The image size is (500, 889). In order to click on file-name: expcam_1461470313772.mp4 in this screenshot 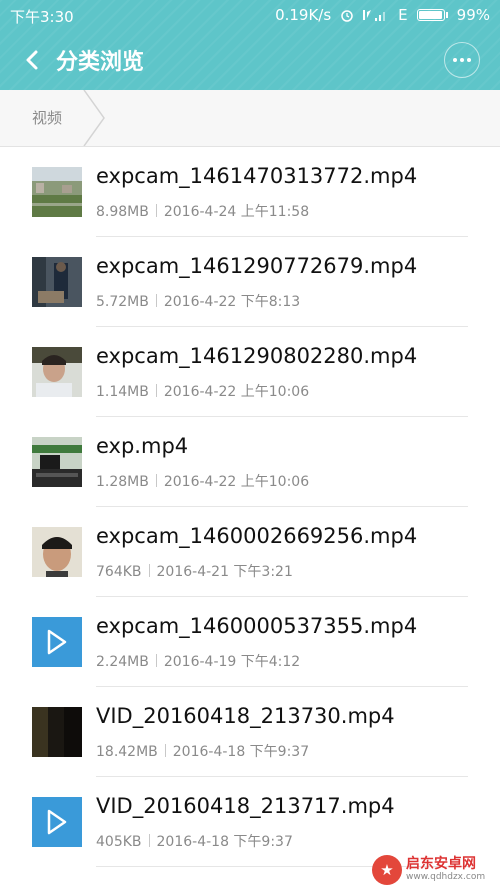, I will do `click(257, 176)`.